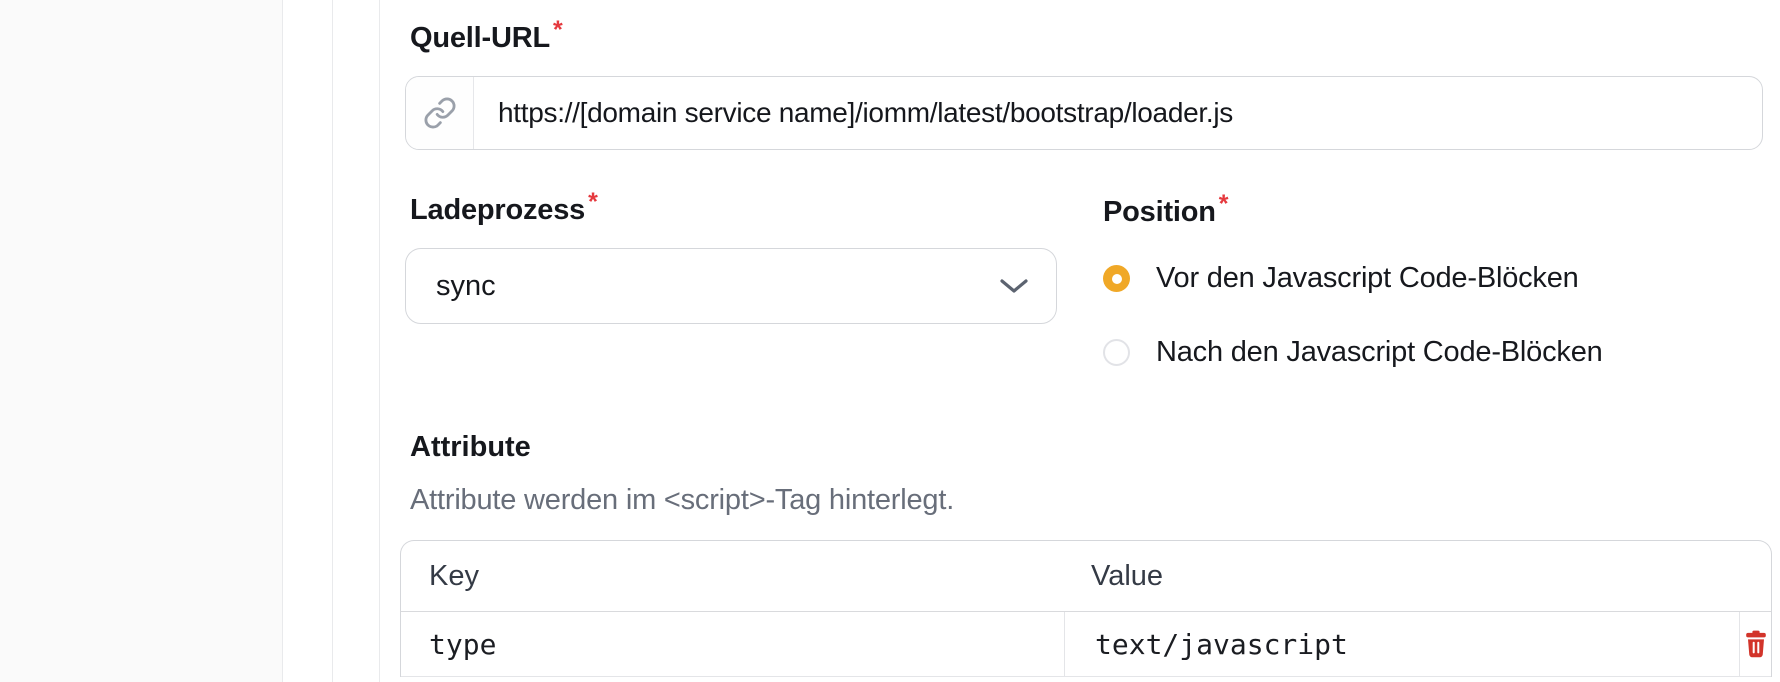 The image size is (1780, 682). Describe the element at coordinates (732, 644) in the screenshot. I see `attribute-key-cell: type` at that location.